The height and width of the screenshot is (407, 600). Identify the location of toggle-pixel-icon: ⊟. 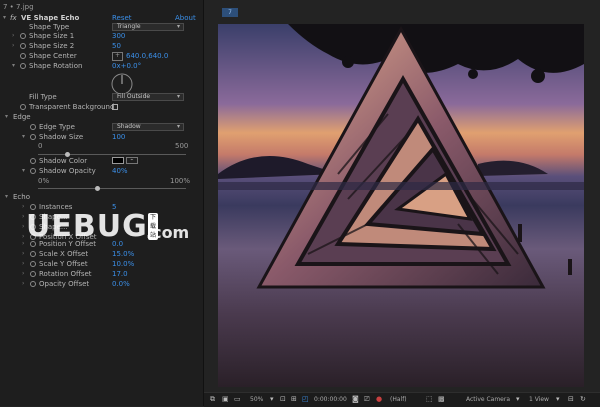
(571, 399).